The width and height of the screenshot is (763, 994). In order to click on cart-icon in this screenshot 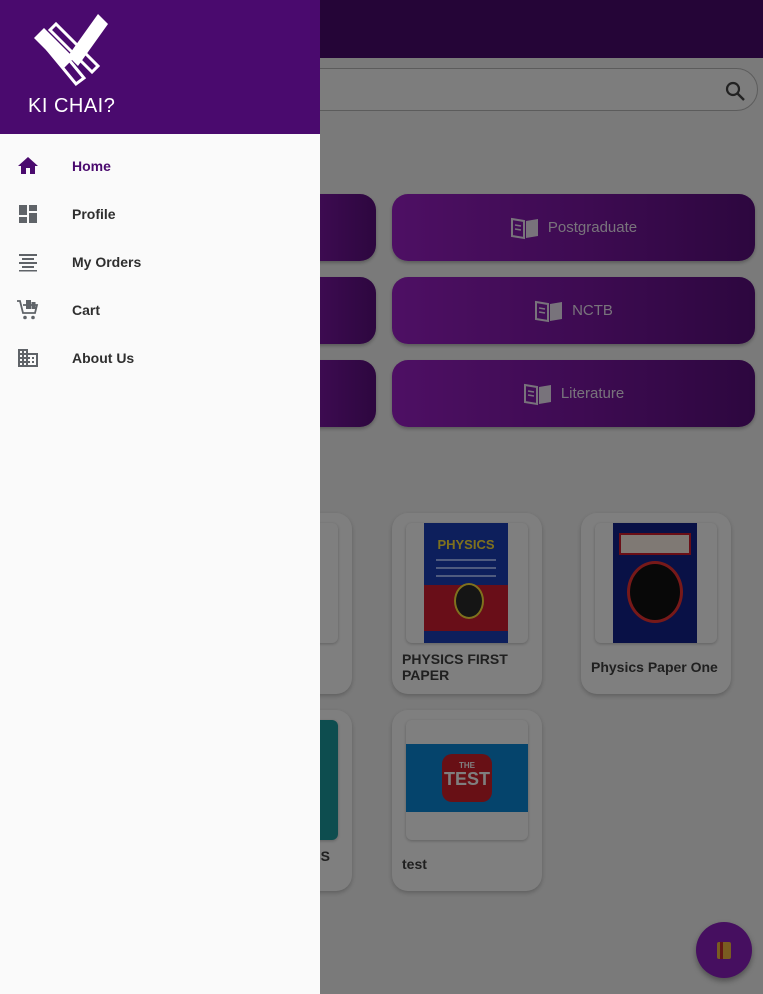, I will do `click(28, 310)`.